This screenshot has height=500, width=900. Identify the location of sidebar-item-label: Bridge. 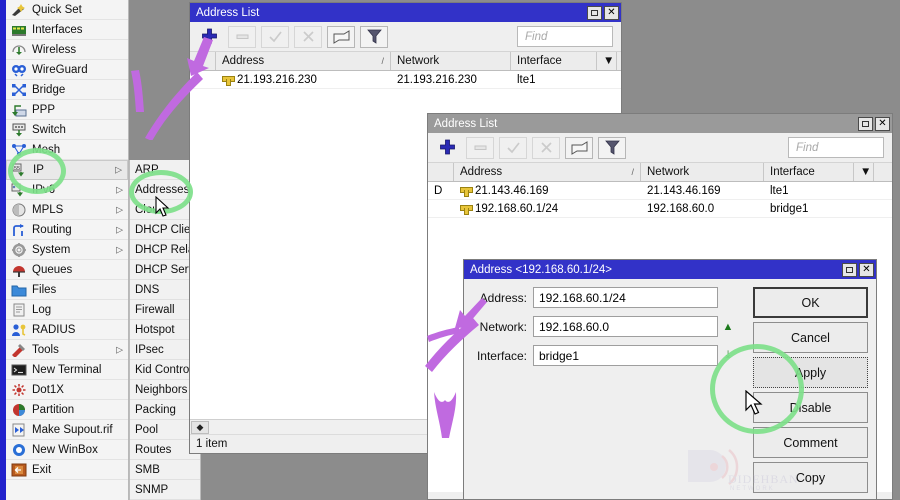
(49, 89).